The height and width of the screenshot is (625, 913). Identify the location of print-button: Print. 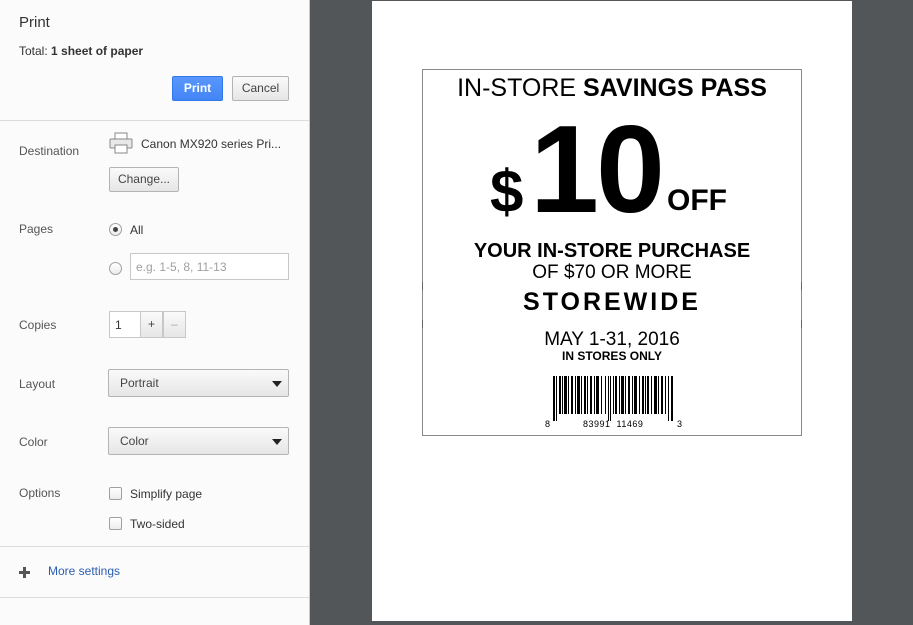
(197, 88).